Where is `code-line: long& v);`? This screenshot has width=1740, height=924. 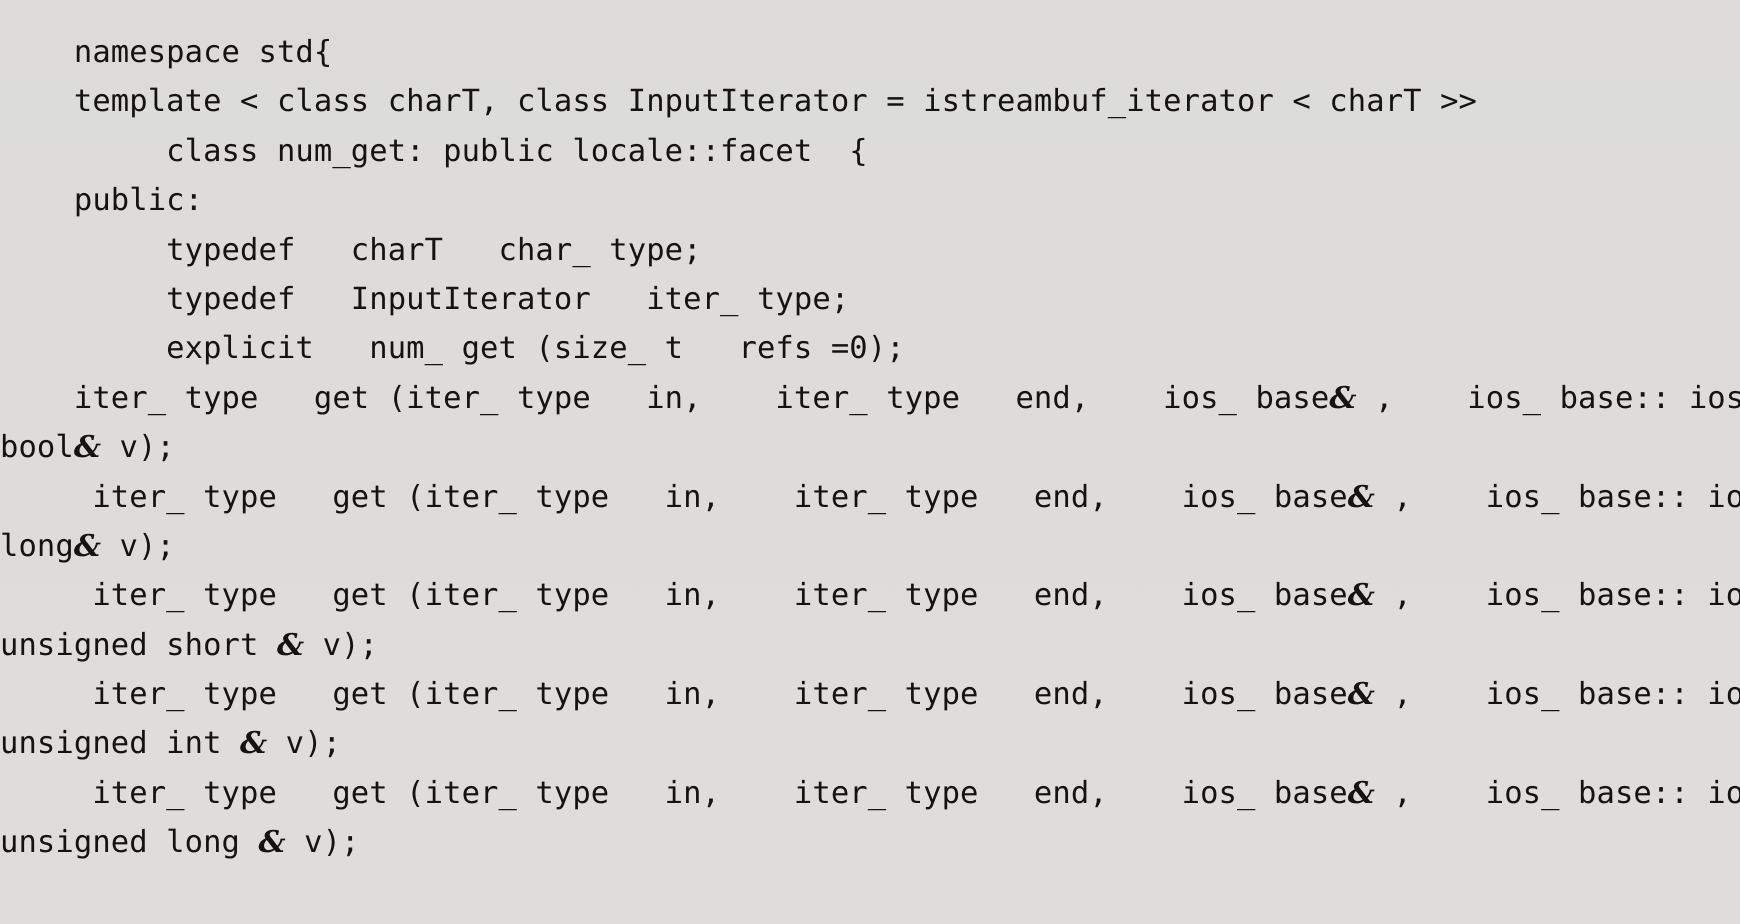 code-line: long& v); is located at coordinates (87, 546).